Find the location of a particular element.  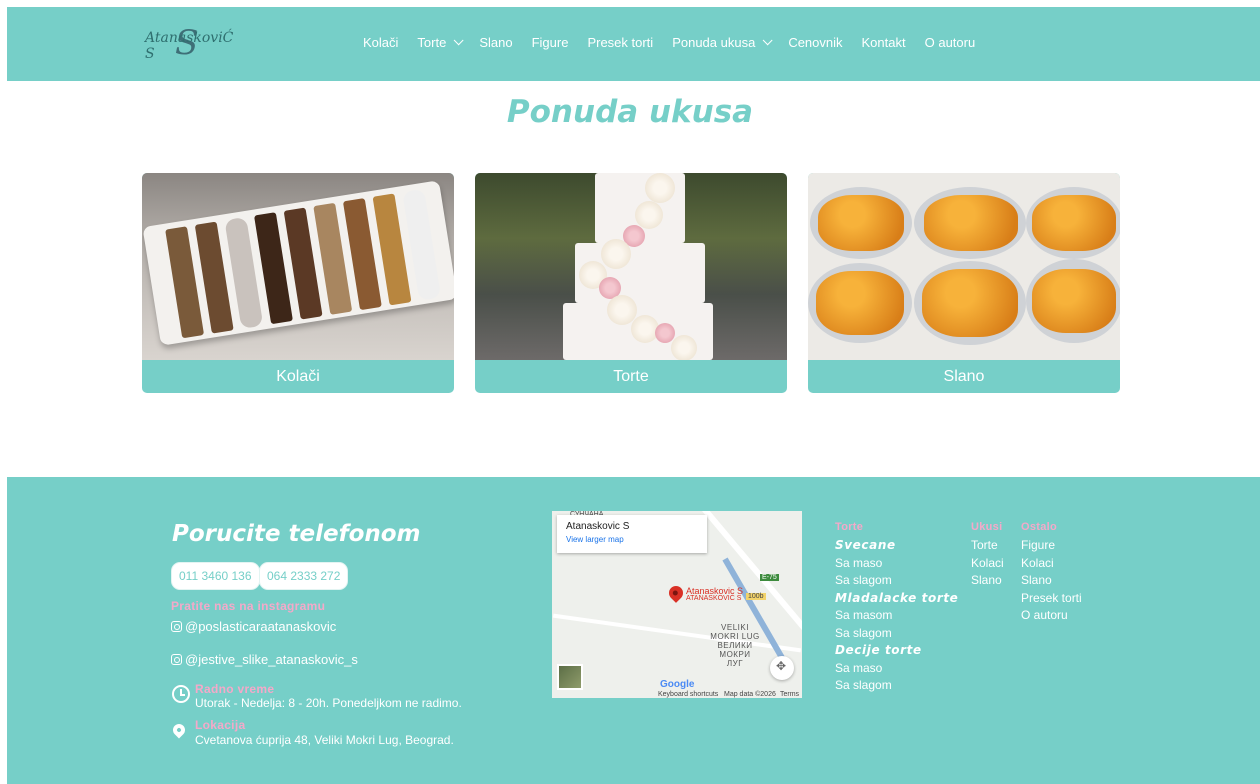

footer-link: Sa masom is located at coordinates (896, 616).